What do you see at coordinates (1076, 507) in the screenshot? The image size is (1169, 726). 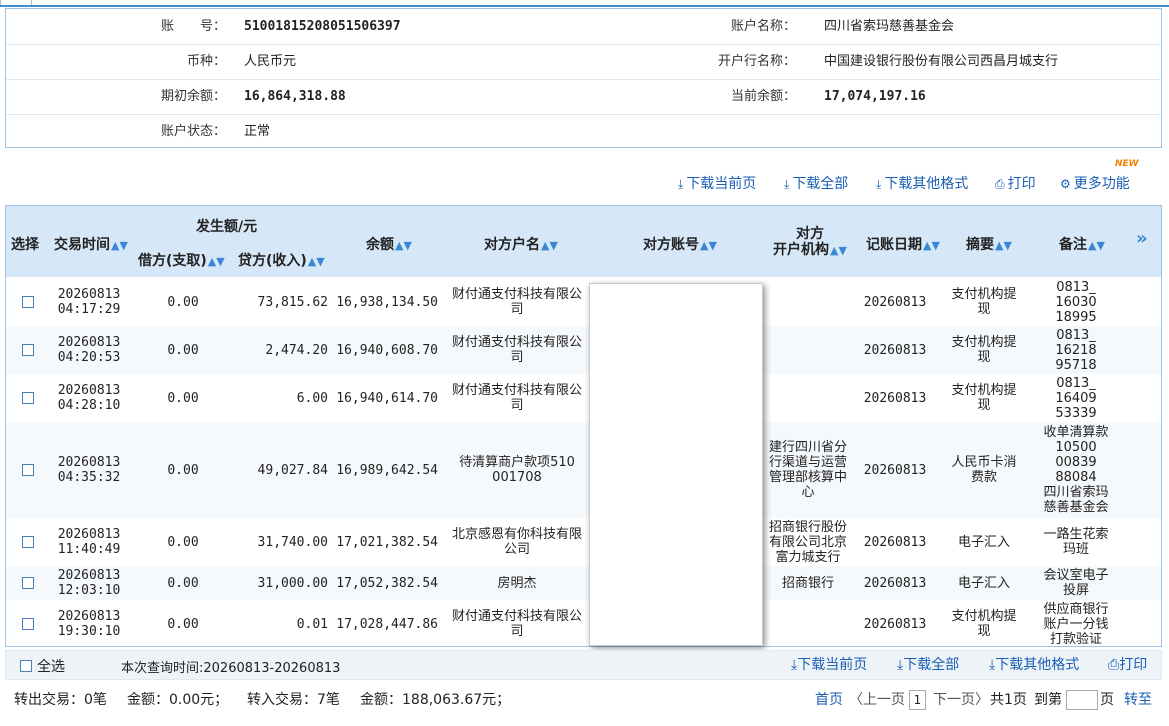 I see `remark-line: 慈善基金会` at bounding box center [1076, 507].